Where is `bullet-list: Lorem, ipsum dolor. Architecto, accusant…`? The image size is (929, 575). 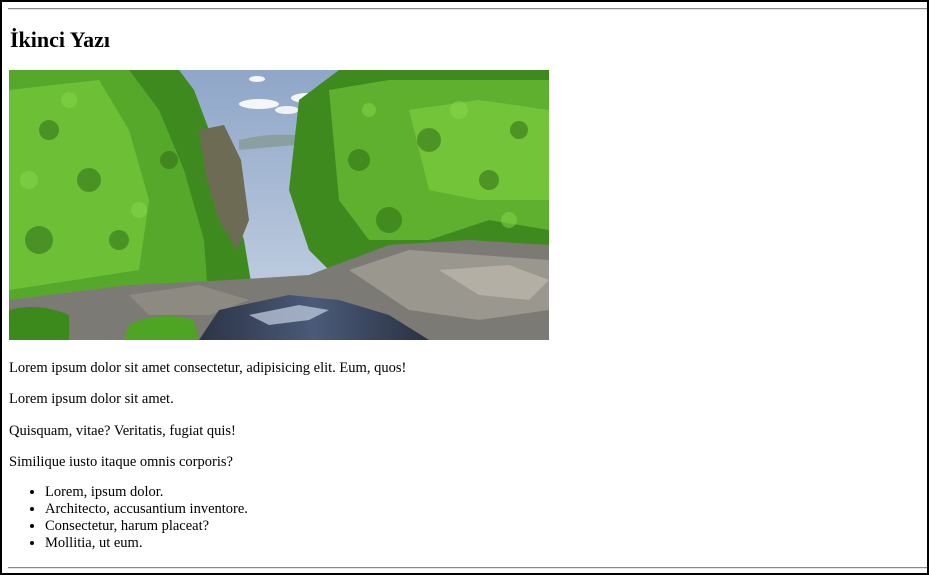
bullet-list: Lorem, ipsum dolor. Architecto, accusant… is located at coordinates (128, 518).